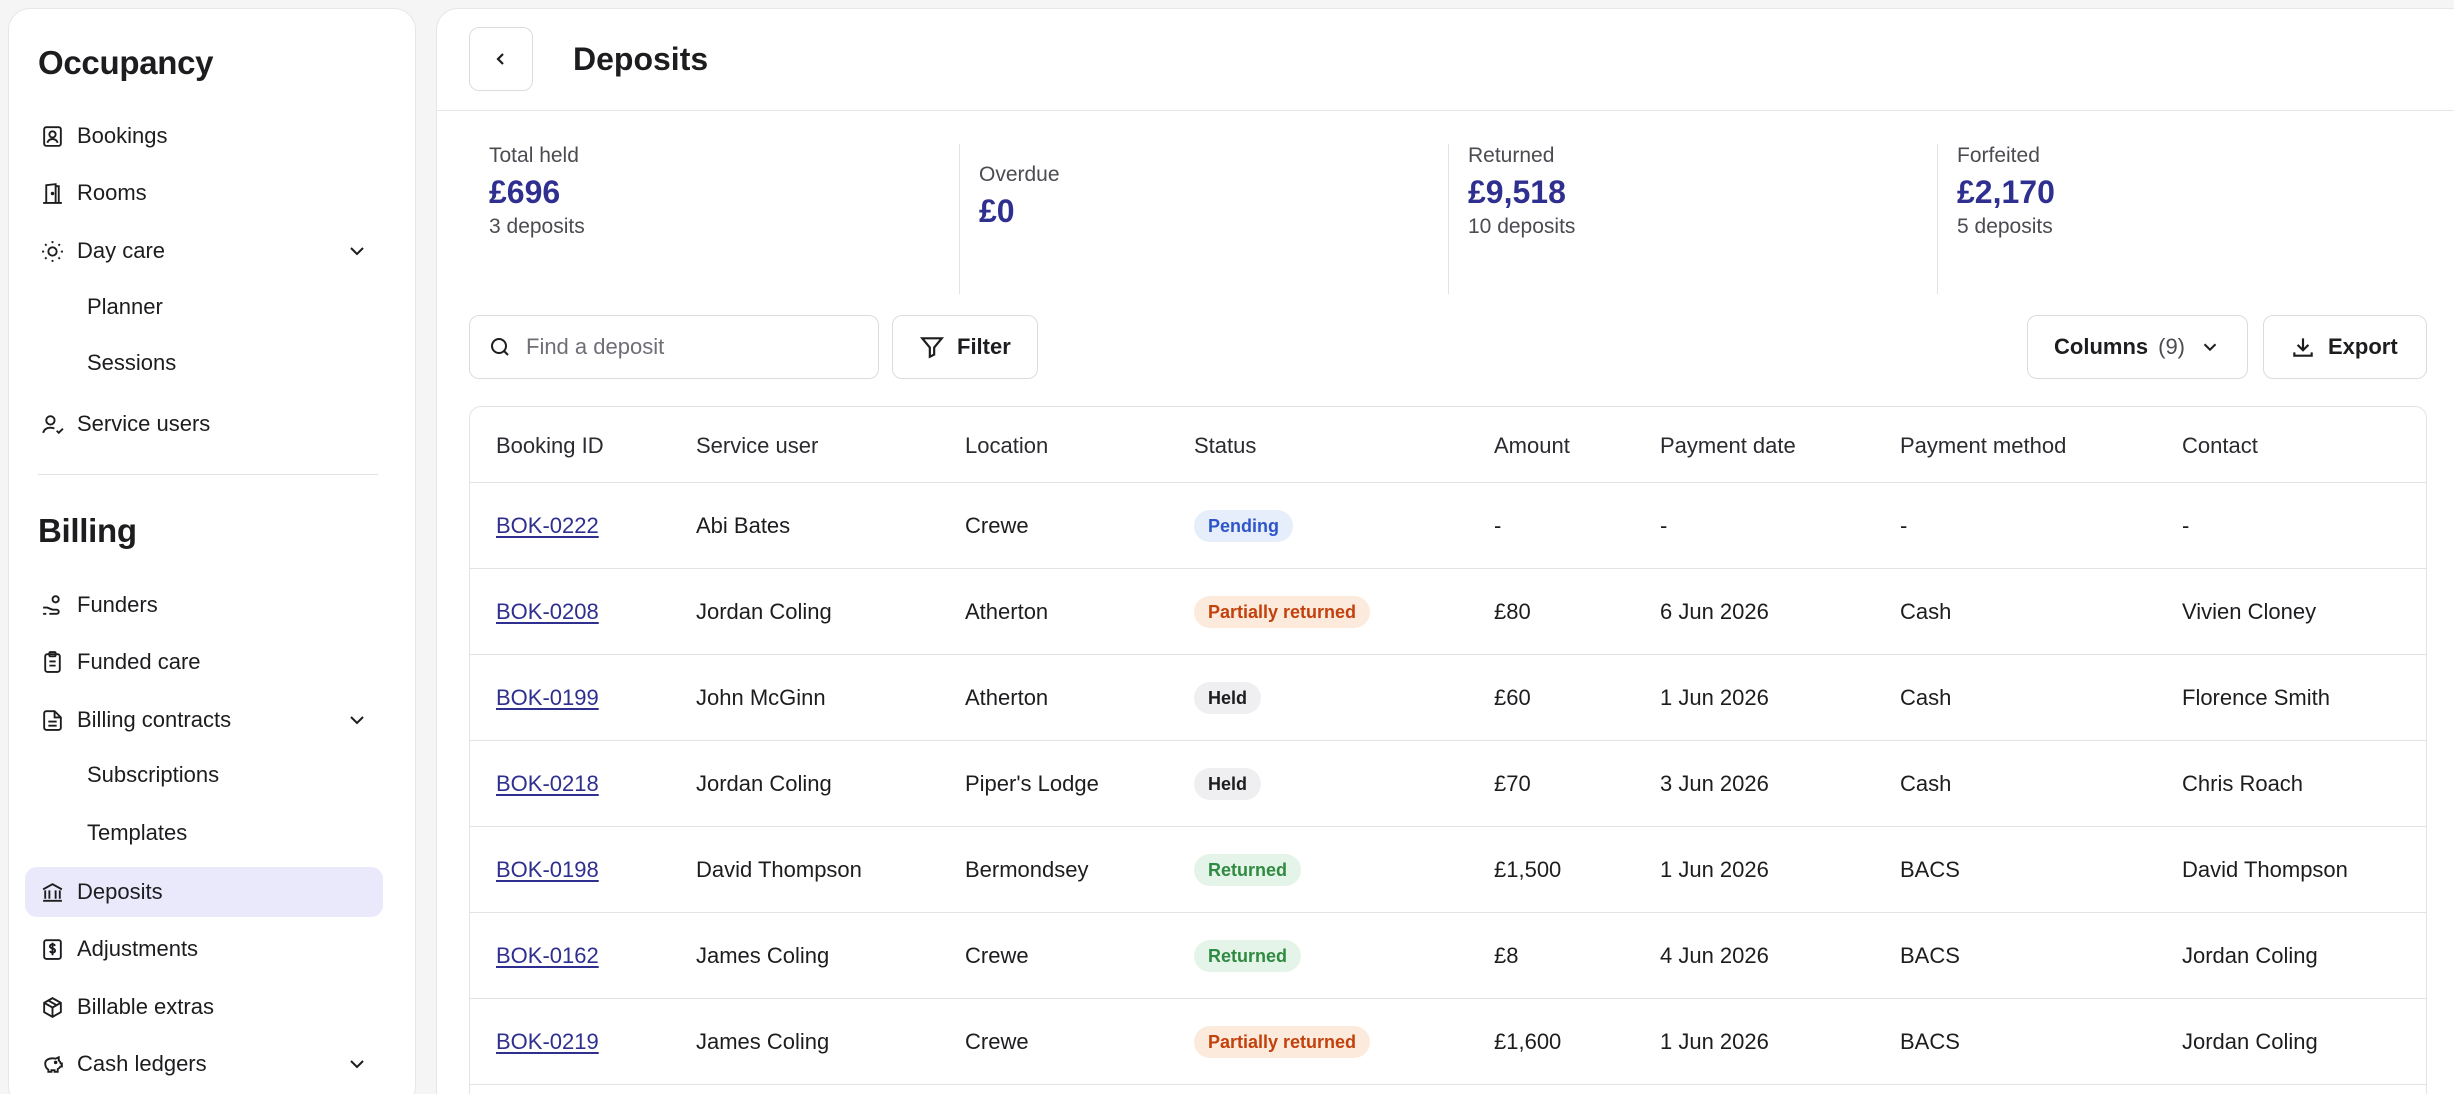 This screenshot has width=2454, height=1094. I want to click on amount-cell: £1,600, so click(1528, 1041).